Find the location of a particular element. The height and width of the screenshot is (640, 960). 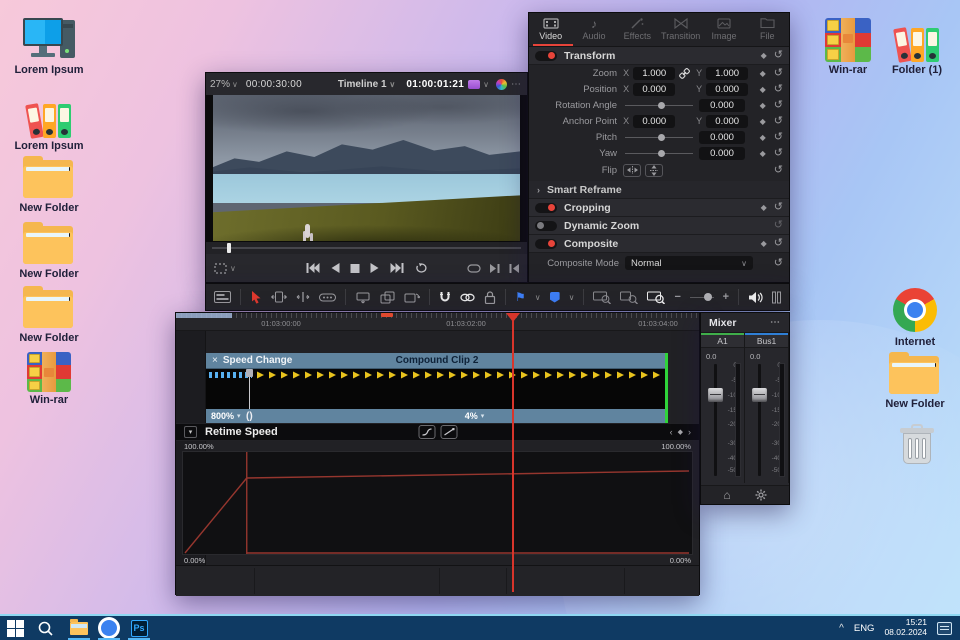

stop-button is located at coordinates (354, 268).